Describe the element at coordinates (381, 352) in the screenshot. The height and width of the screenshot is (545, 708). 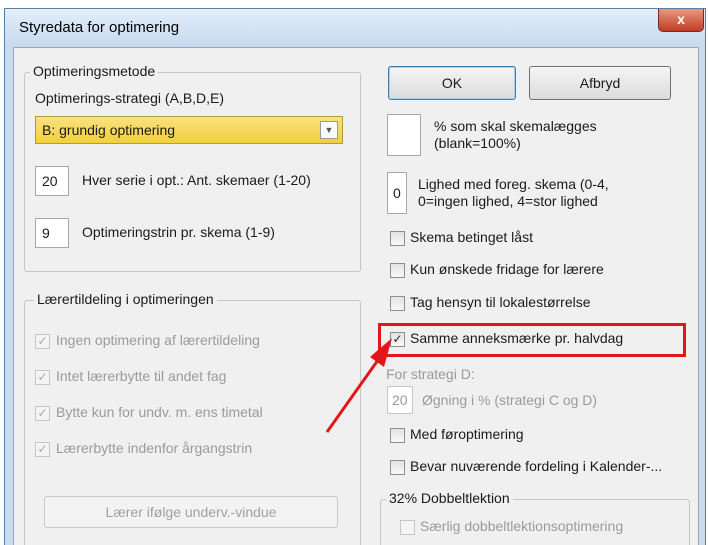
I see `arrow-head-icon` at that location.